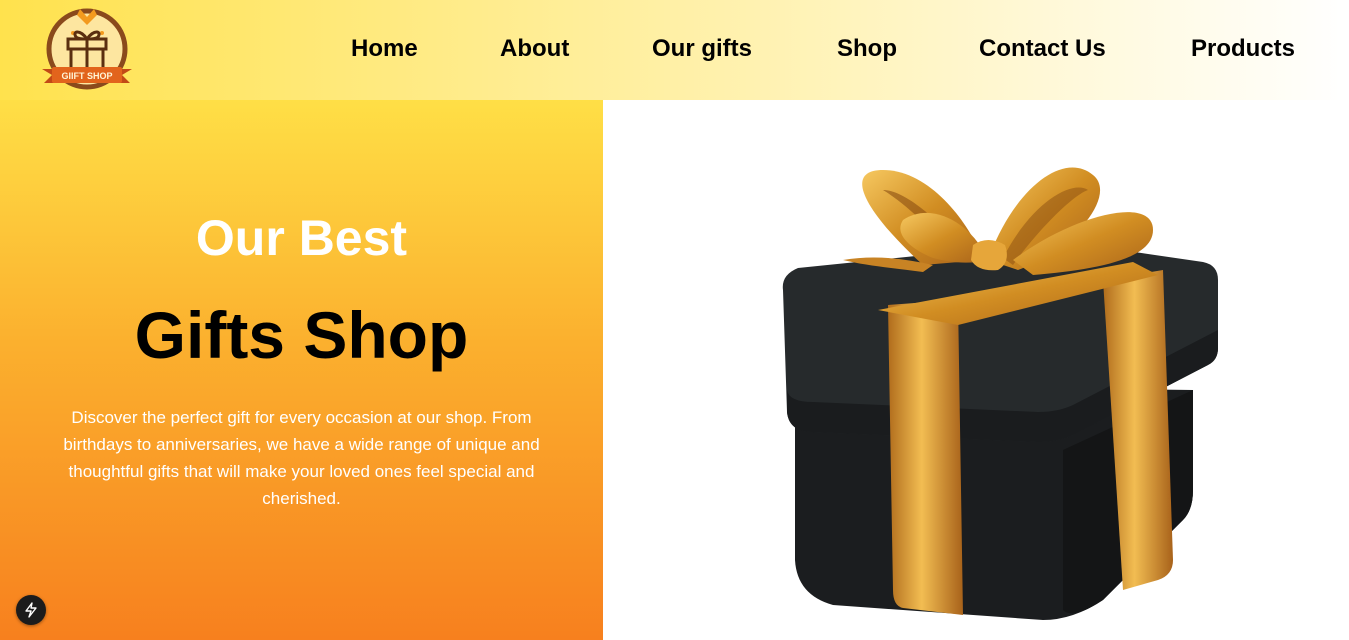 The width and height of the screenshot is (1349, 640). What do you see at coordinates (867, 49) in the screenshot?
I see `nav-shop-link: Shop` at bounding box center [867, 49].